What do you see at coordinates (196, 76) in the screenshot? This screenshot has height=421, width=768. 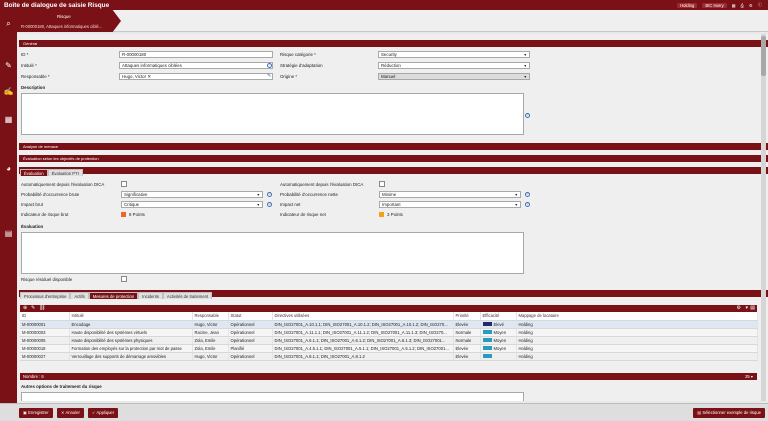 I see `owner-field: Hugo, Victor ✕` at bounding box center [196, 76].